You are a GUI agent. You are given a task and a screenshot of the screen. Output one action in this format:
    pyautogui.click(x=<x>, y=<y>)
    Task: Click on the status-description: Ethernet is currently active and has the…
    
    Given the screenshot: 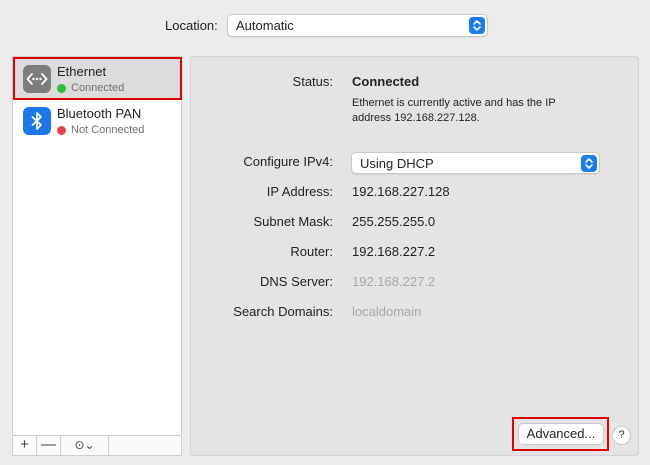 What is the action you would take?
    pyautogui.click(x=454, y=110)
    